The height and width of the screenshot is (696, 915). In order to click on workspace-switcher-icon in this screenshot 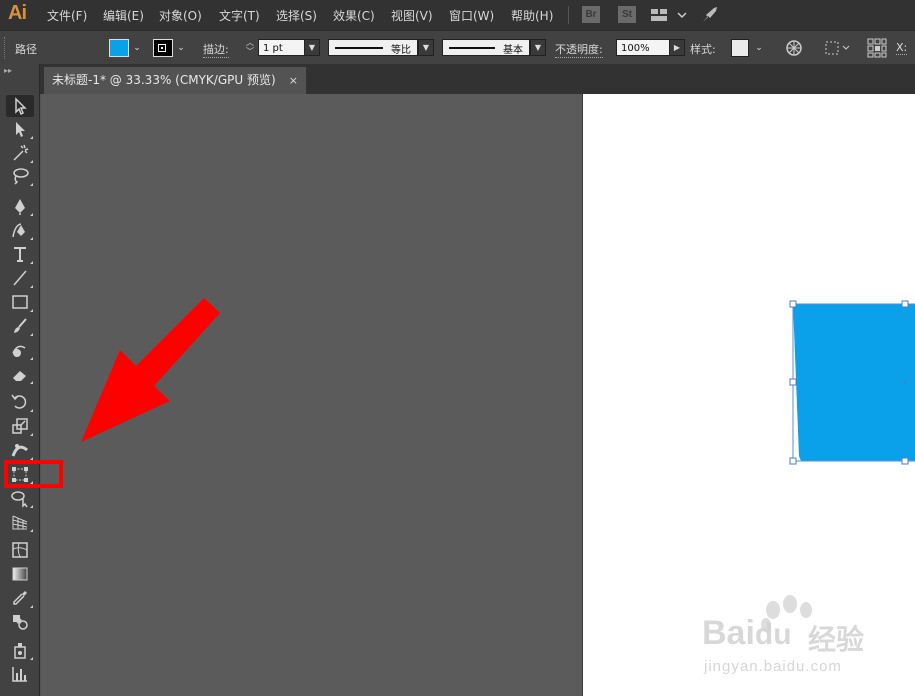, I will do `click(669, 15)`.